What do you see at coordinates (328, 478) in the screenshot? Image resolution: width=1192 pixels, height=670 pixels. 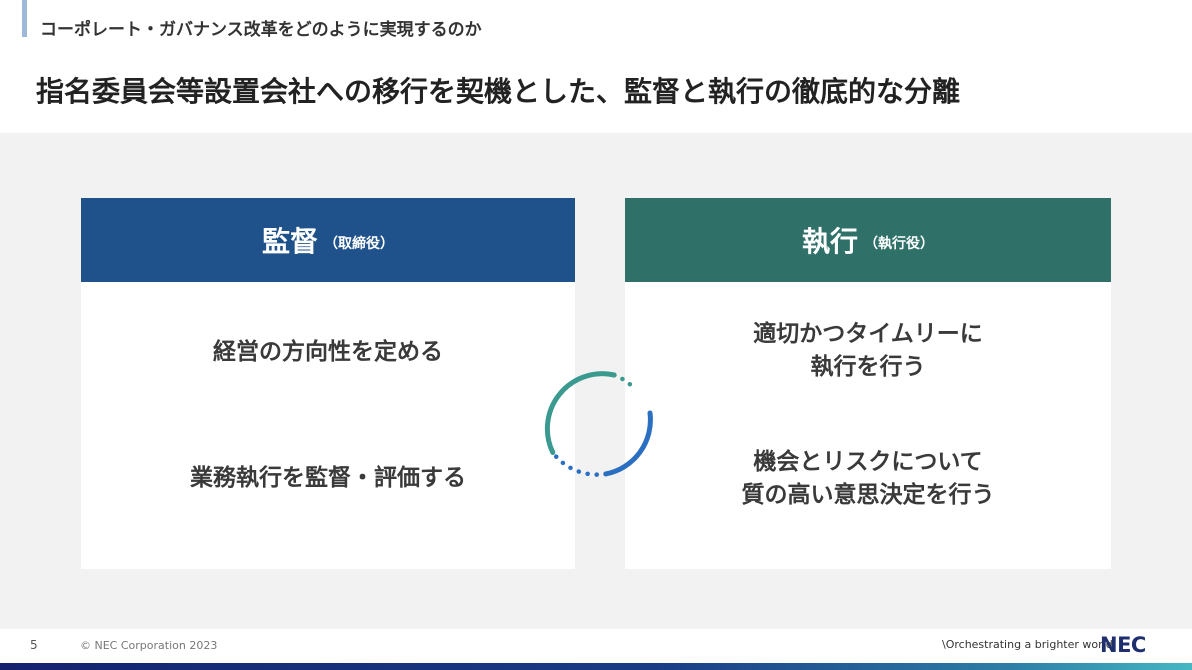 I see `supervision-item-oversight: 業務執行を監督・評価する` at bounding box center [328, 478].